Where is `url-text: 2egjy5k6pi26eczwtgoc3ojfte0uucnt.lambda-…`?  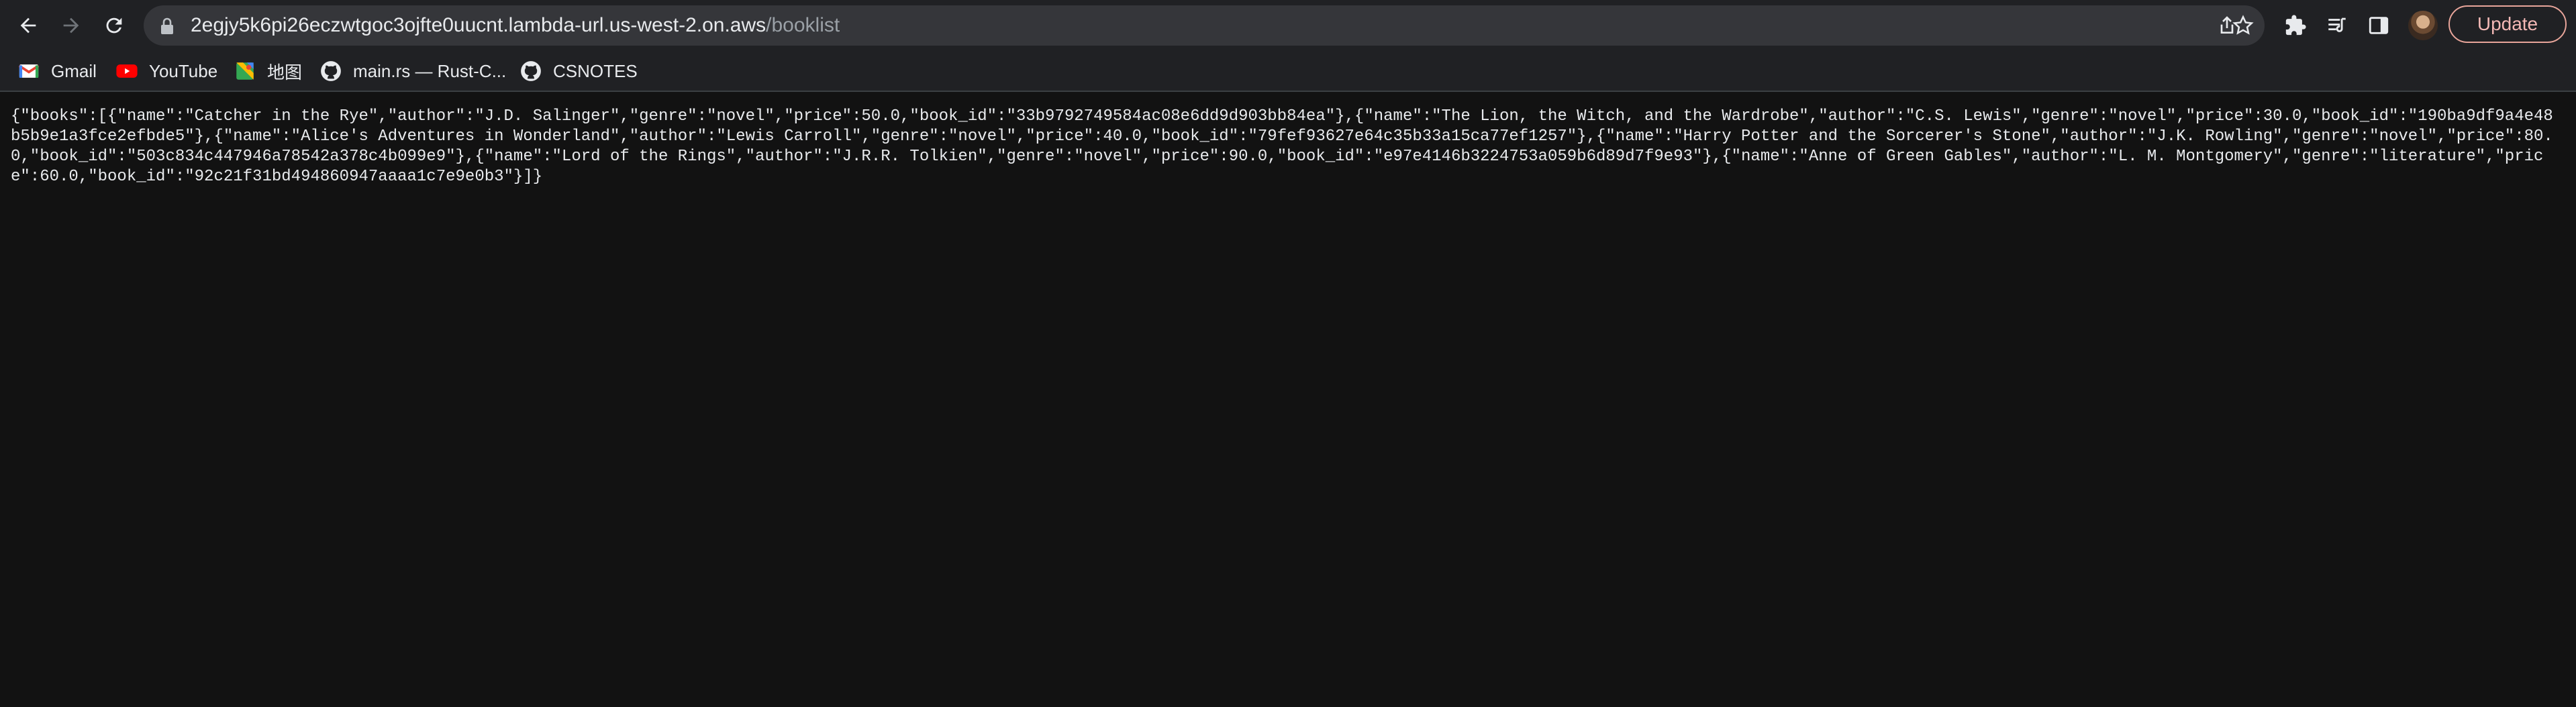 url-text: 2egjy5k6pi26eczwtgoc3ojfte0uucnt.lambda-… is located at coordinates (515, 25).